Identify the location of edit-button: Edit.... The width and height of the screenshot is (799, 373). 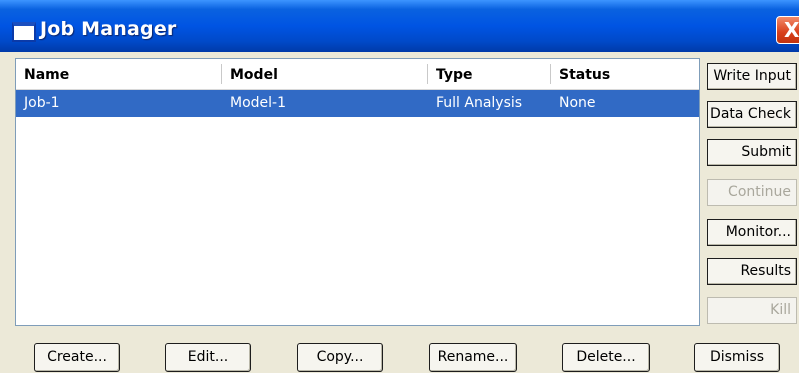
(208, 357).